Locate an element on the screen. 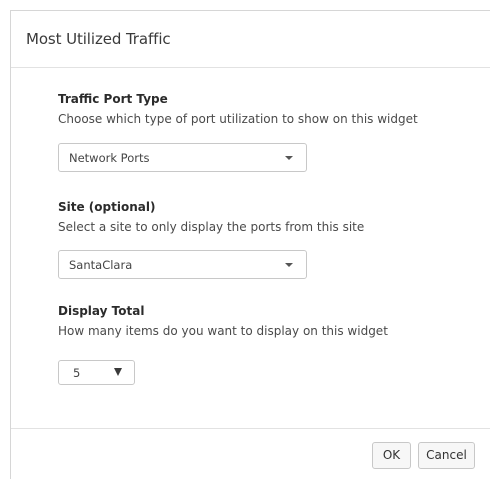 Image resolution: width=490 pixels, height=480 pixels. ok-button: OK is located at coordinates (391, 455).